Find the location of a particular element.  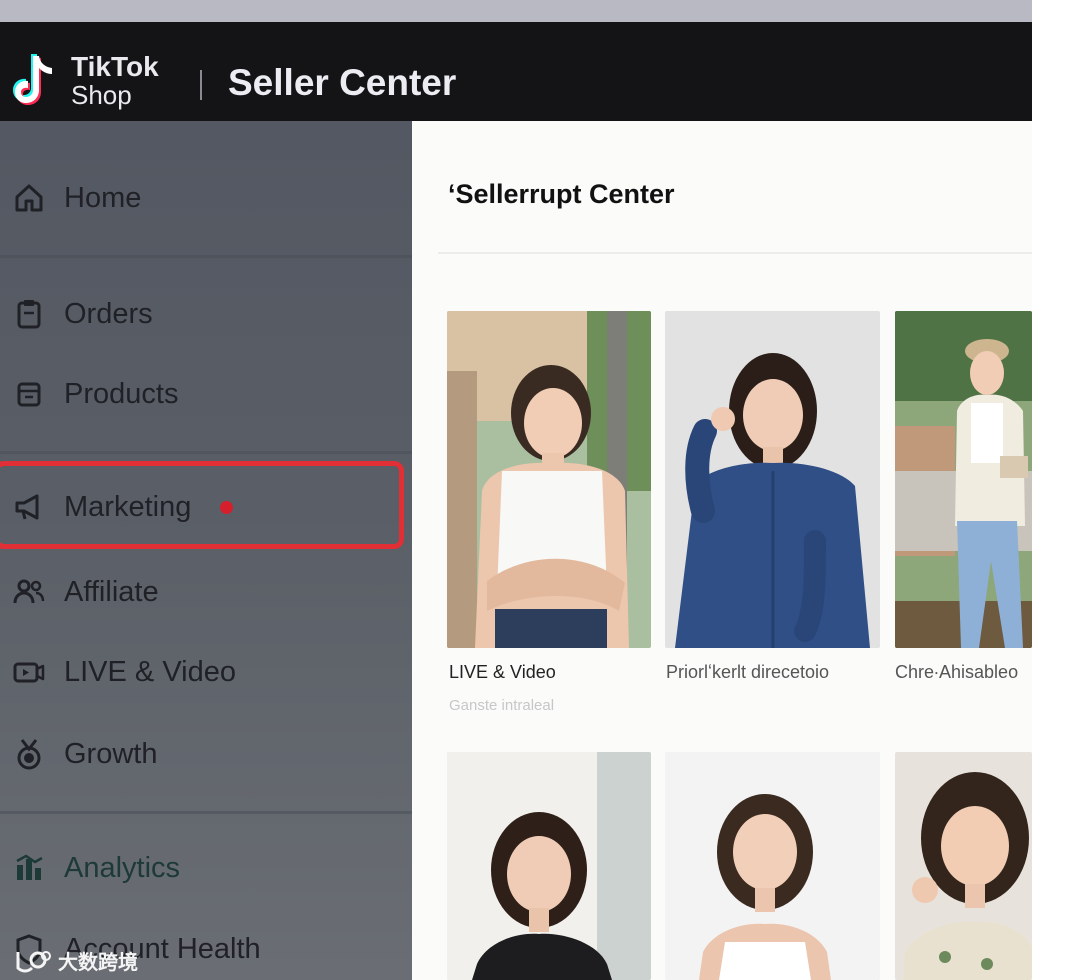

sidebar-item-label: Marketing is located at coordinates (128, 506).